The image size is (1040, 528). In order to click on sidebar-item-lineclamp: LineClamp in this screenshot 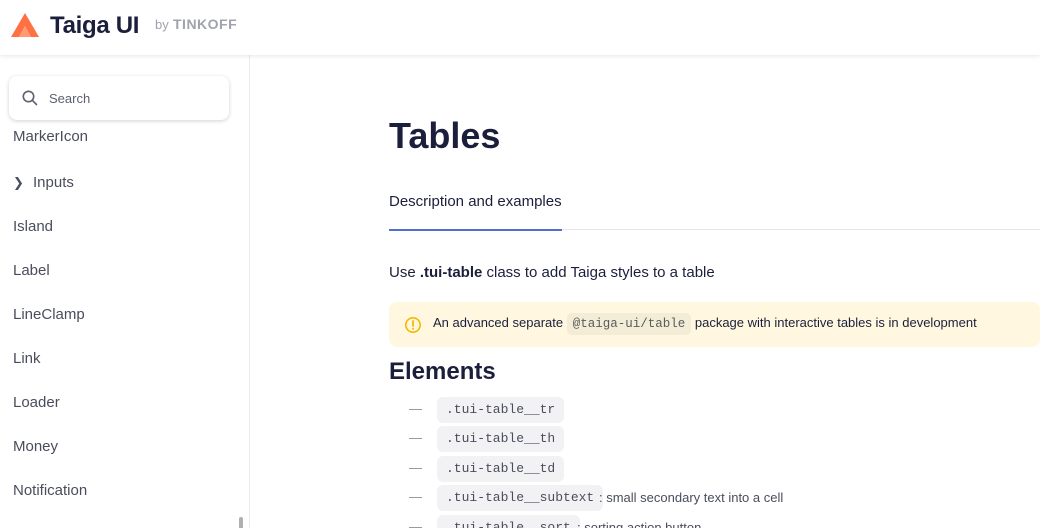, I will do `click(49, 314)`.